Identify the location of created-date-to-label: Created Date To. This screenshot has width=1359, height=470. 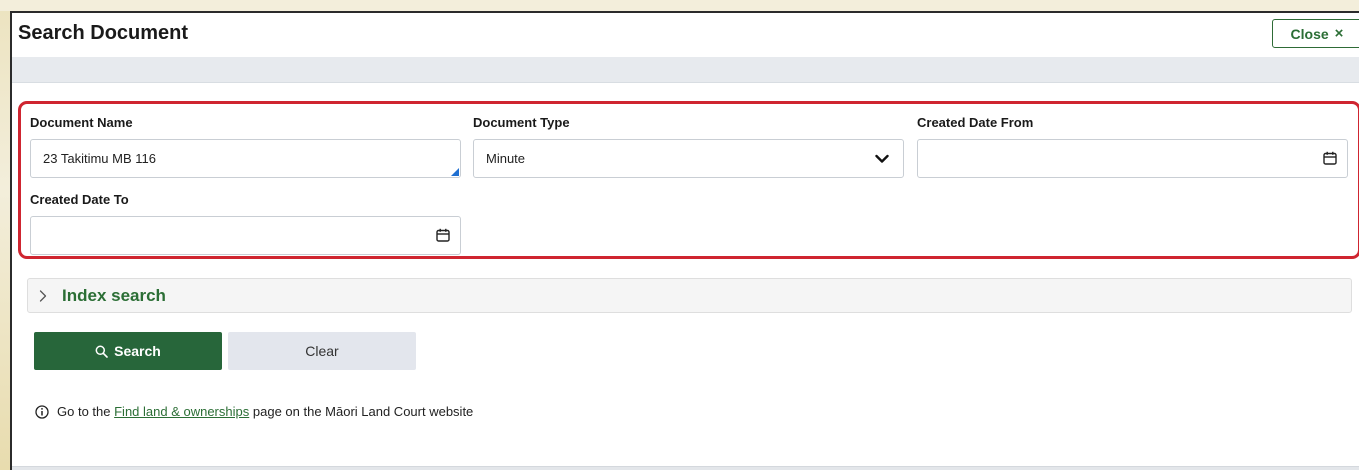
(79, 199).